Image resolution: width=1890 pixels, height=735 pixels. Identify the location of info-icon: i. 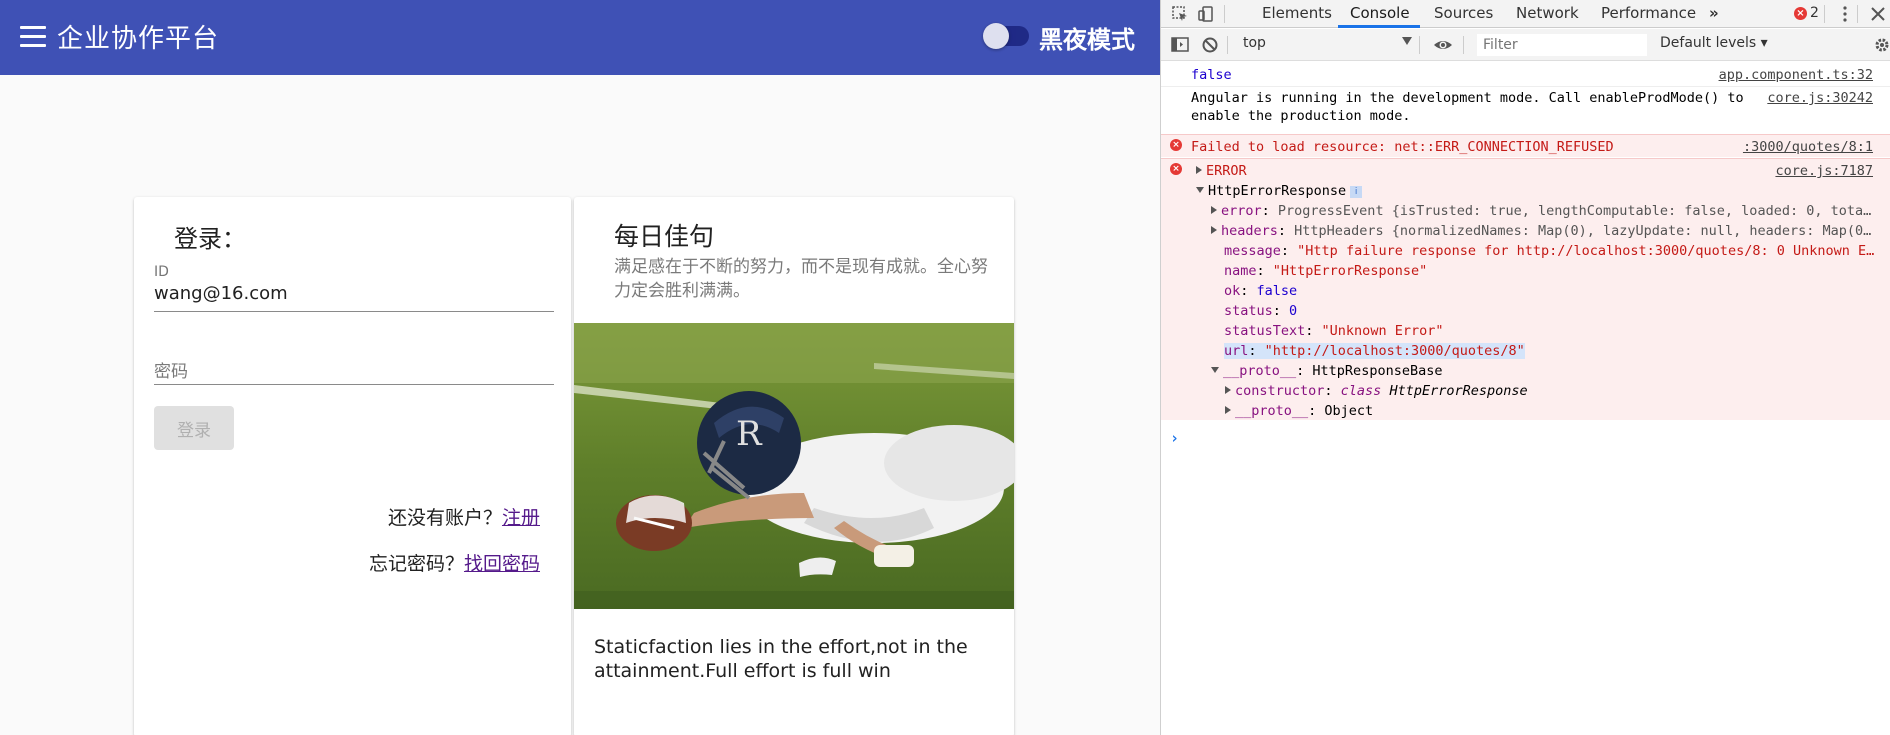
(1356, 192).